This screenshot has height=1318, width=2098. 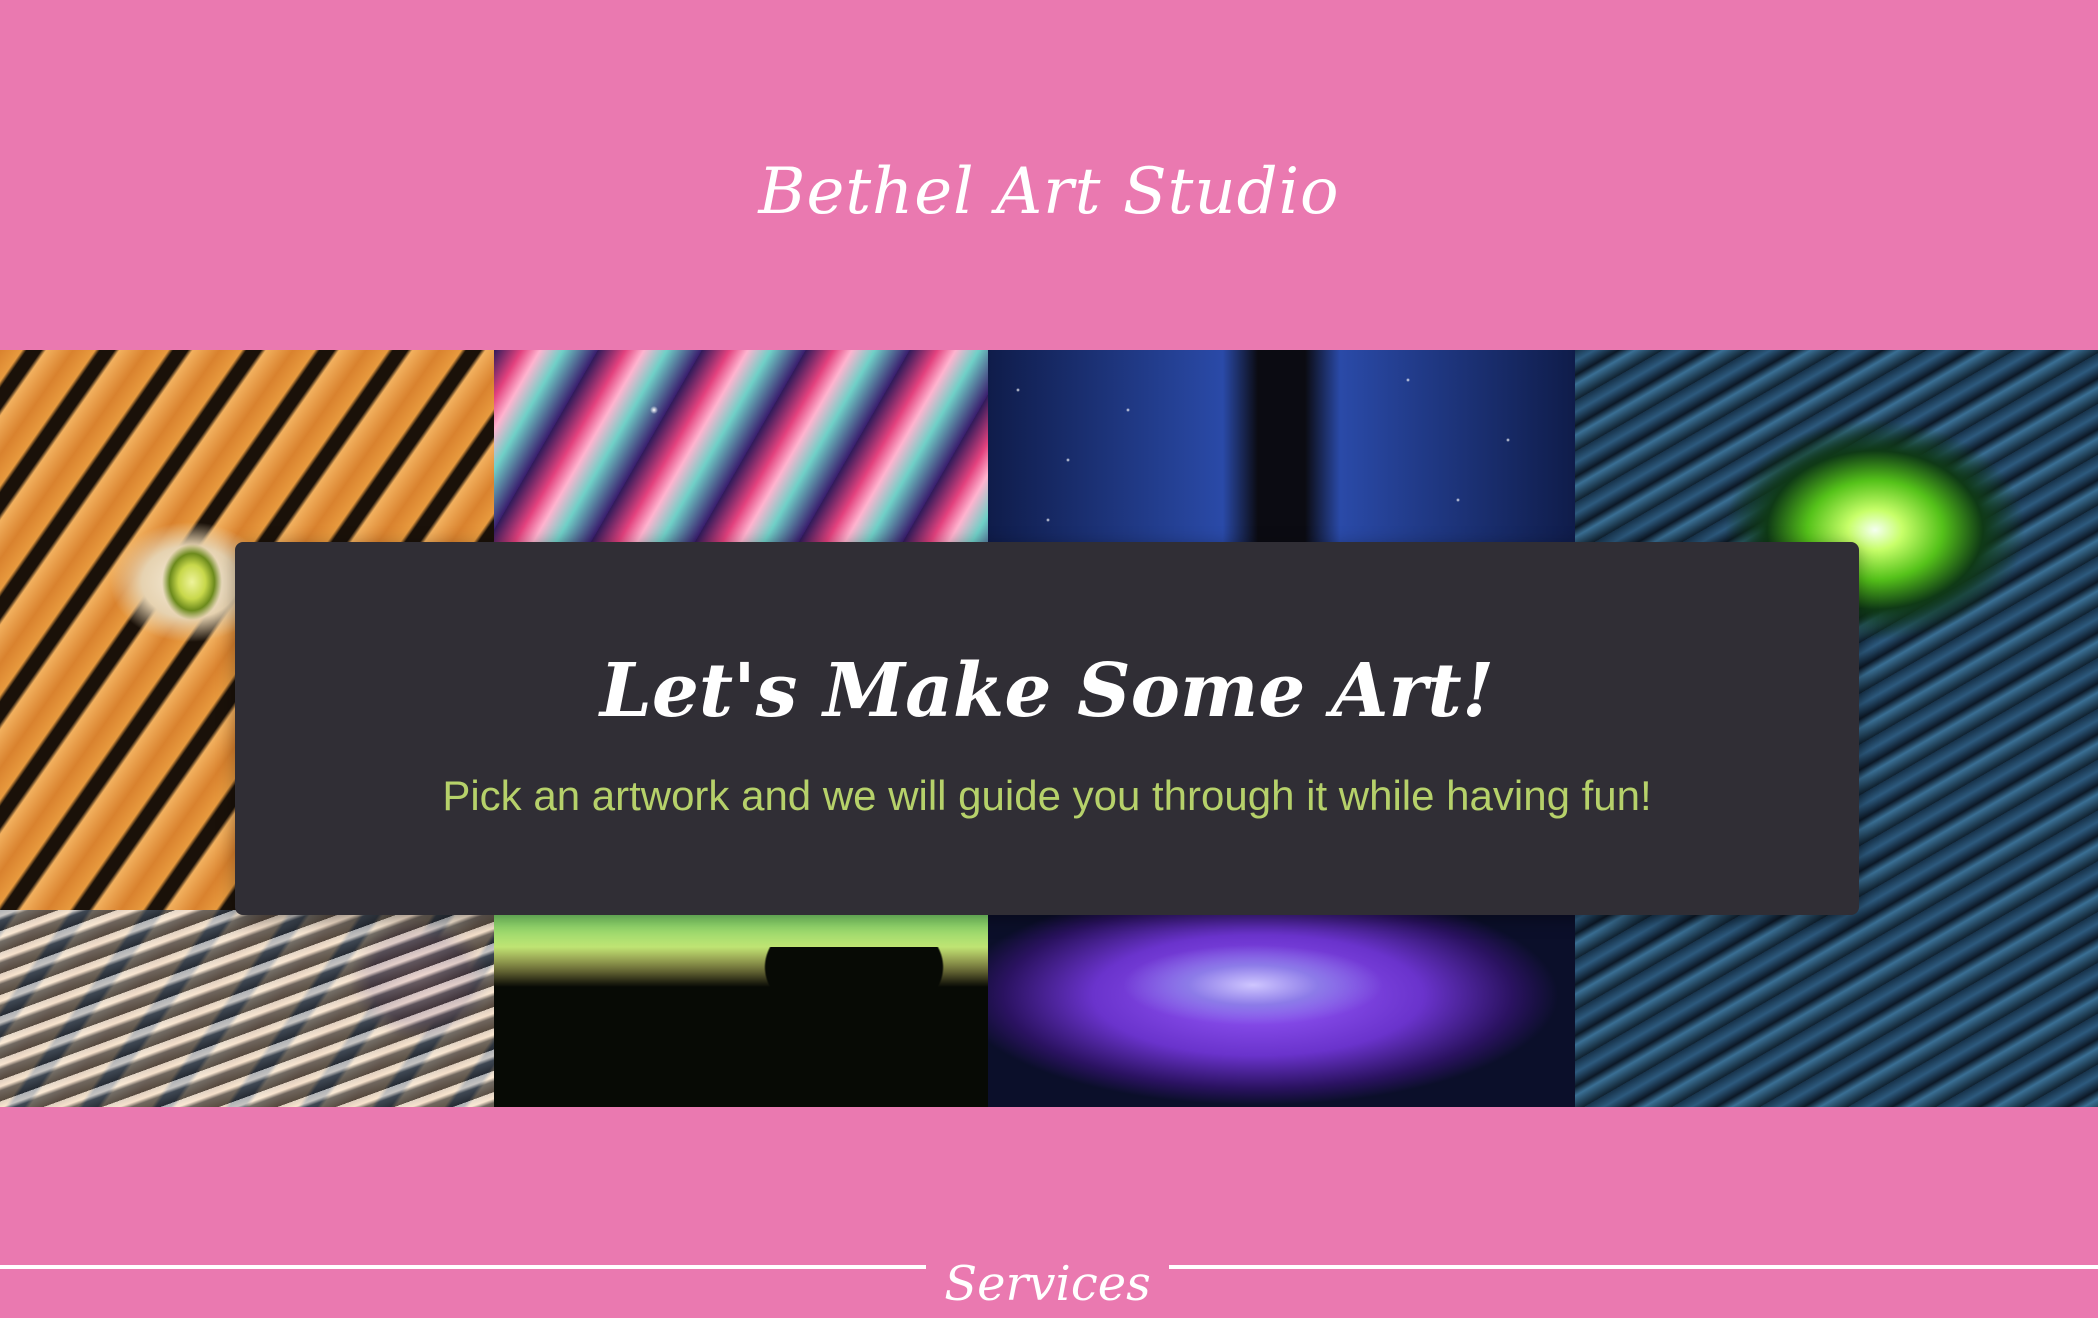 What do you see at coordinates (463, 1267) in the screenshot?
I see `divider-left` at bounding box center [463, 1267].